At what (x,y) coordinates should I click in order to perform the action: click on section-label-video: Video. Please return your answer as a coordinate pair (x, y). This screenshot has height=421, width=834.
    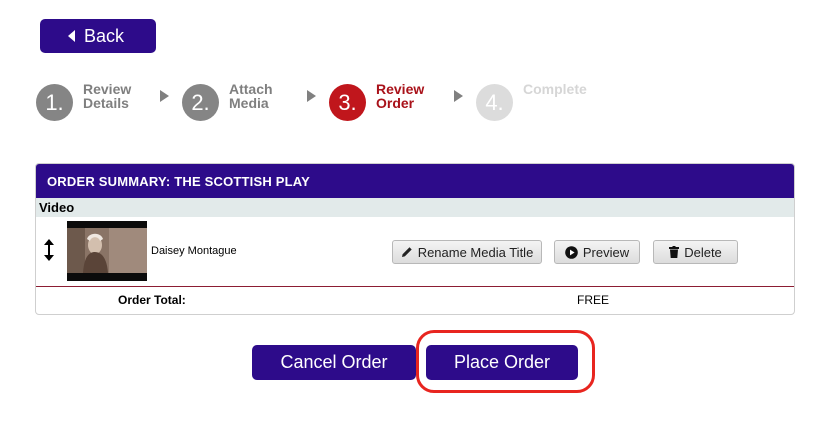
    Looking at the image, I should click on (415, 207).